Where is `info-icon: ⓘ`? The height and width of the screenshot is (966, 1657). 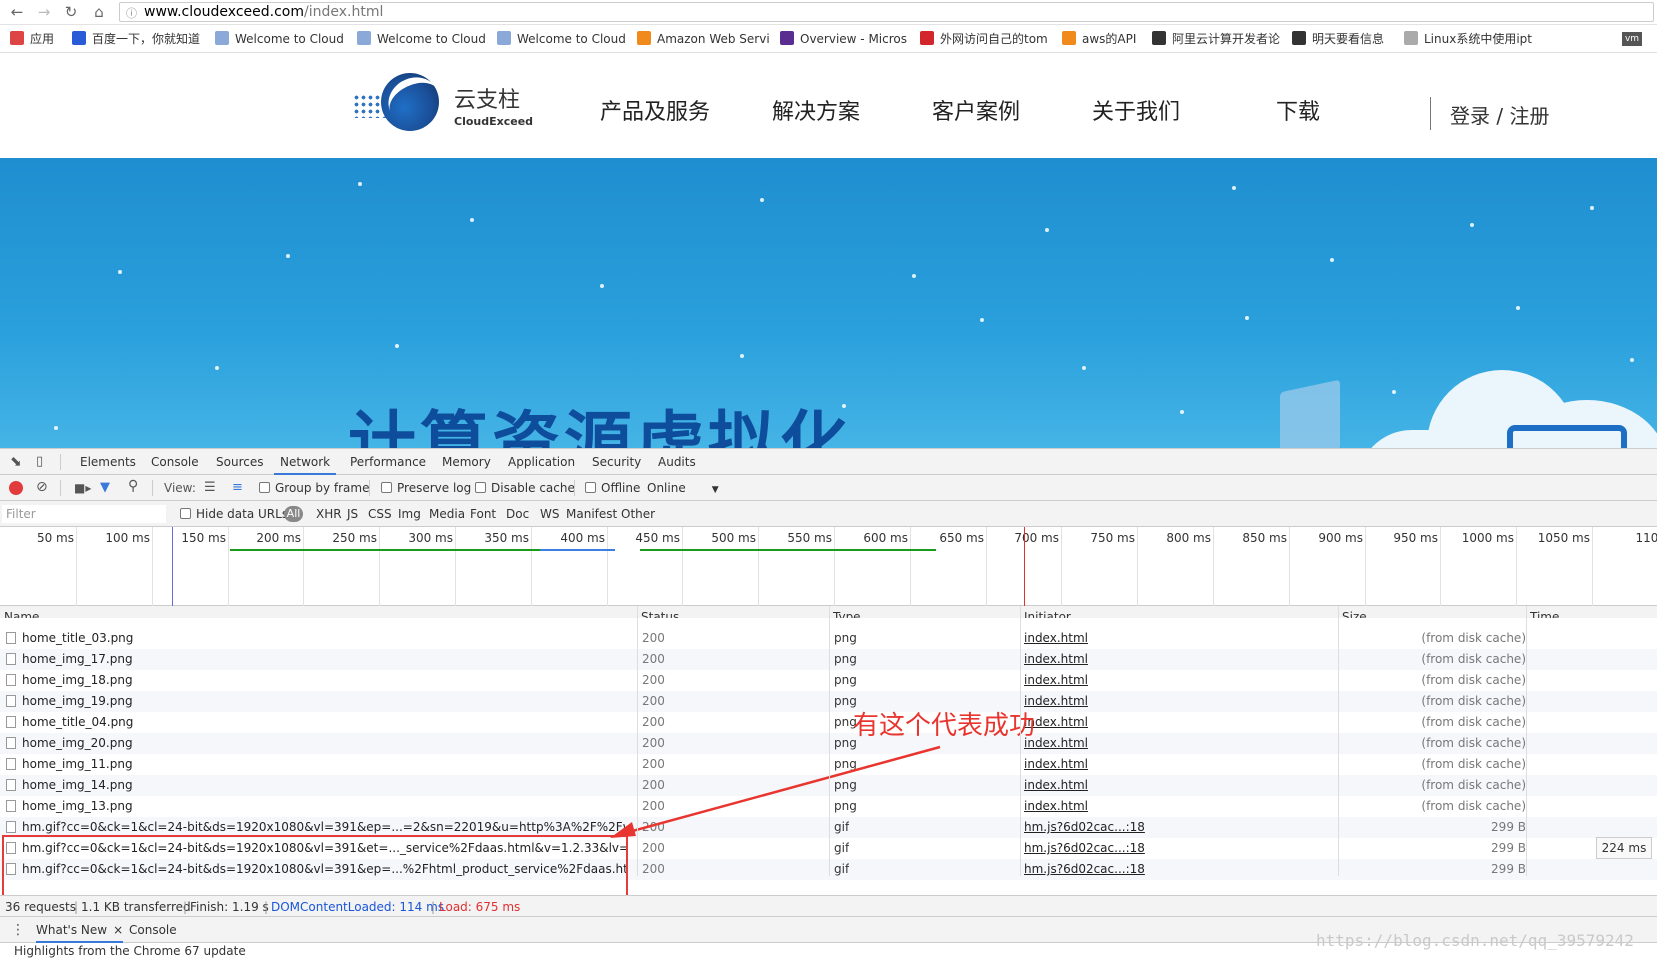 info-icon: ⓘ is located at coordinates (131, 14).